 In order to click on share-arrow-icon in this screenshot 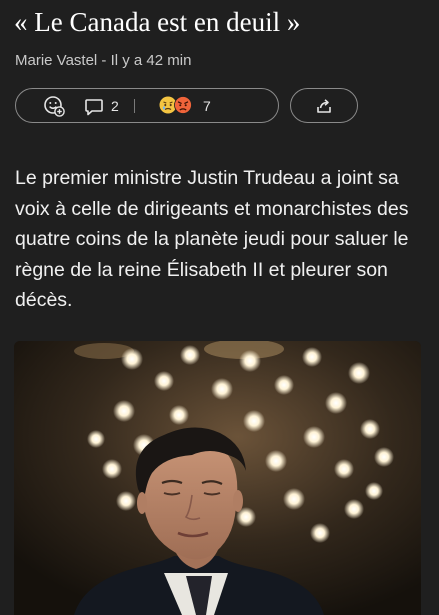, I will do `click(324, 106)`.